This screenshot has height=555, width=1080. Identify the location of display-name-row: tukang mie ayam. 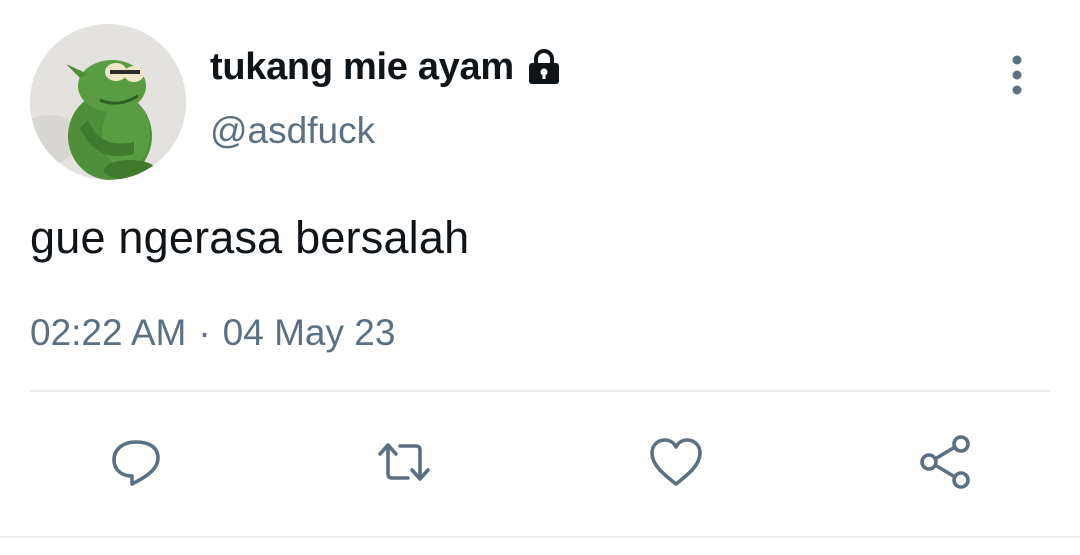
(387, 67).